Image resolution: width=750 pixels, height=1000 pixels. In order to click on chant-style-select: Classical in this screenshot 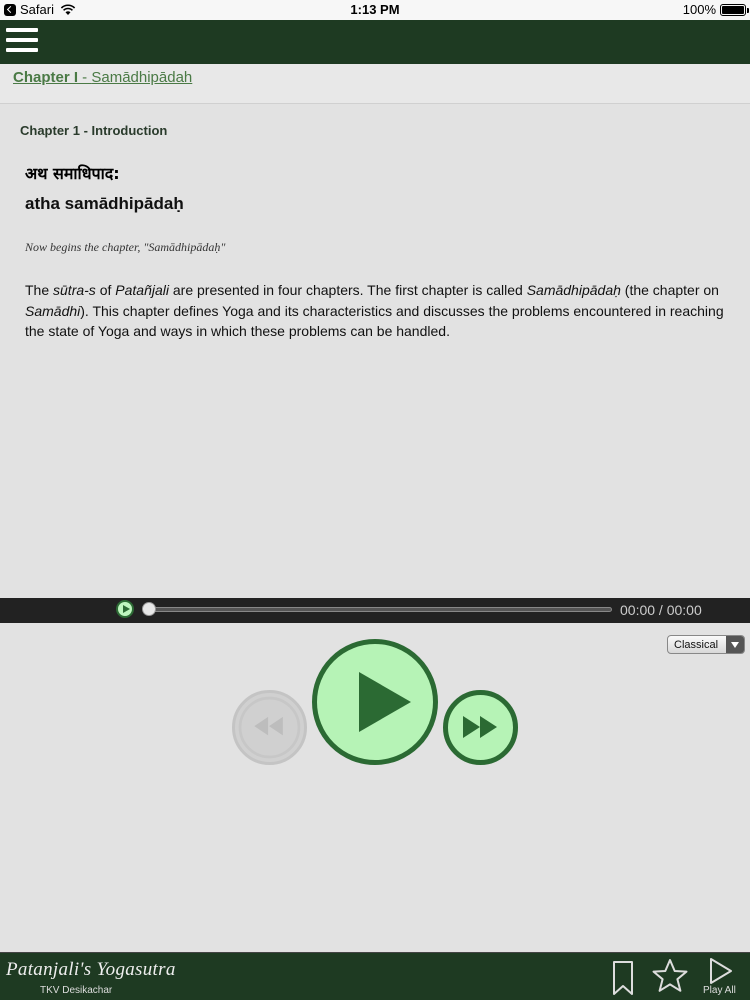, I will do `click(706, 644)`.